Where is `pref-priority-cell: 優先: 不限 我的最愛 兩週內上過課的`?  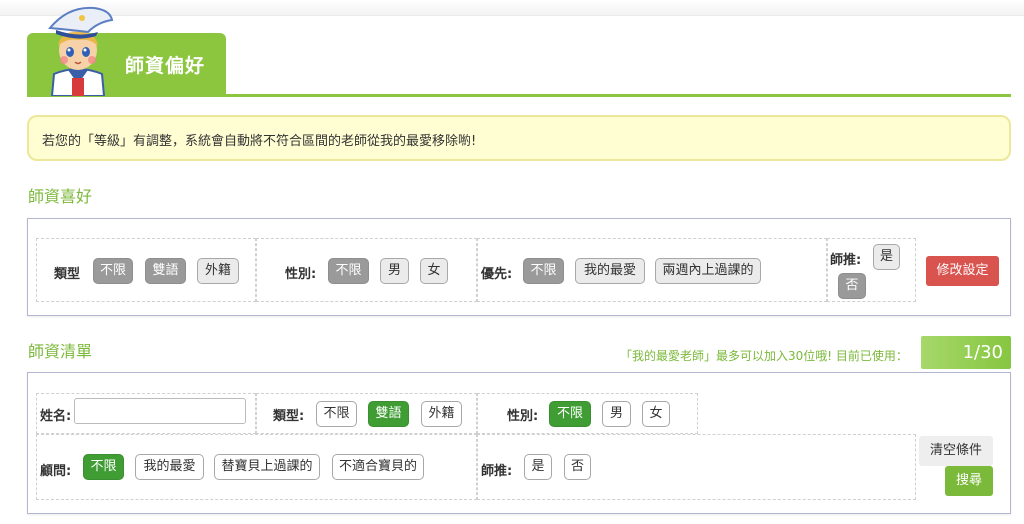 pref-priority-cell: 優先: 不限 我的最愛 兩週內上過課的 is located at coordinates (652, 270).